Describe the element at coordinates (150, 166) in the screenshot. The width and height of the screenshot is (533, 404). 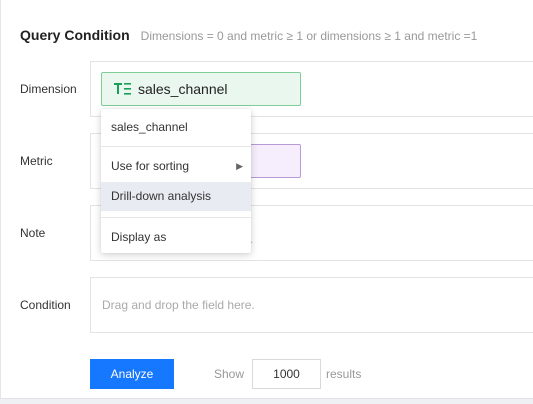
I see `menu-item-label: Use for sorting` at that location.